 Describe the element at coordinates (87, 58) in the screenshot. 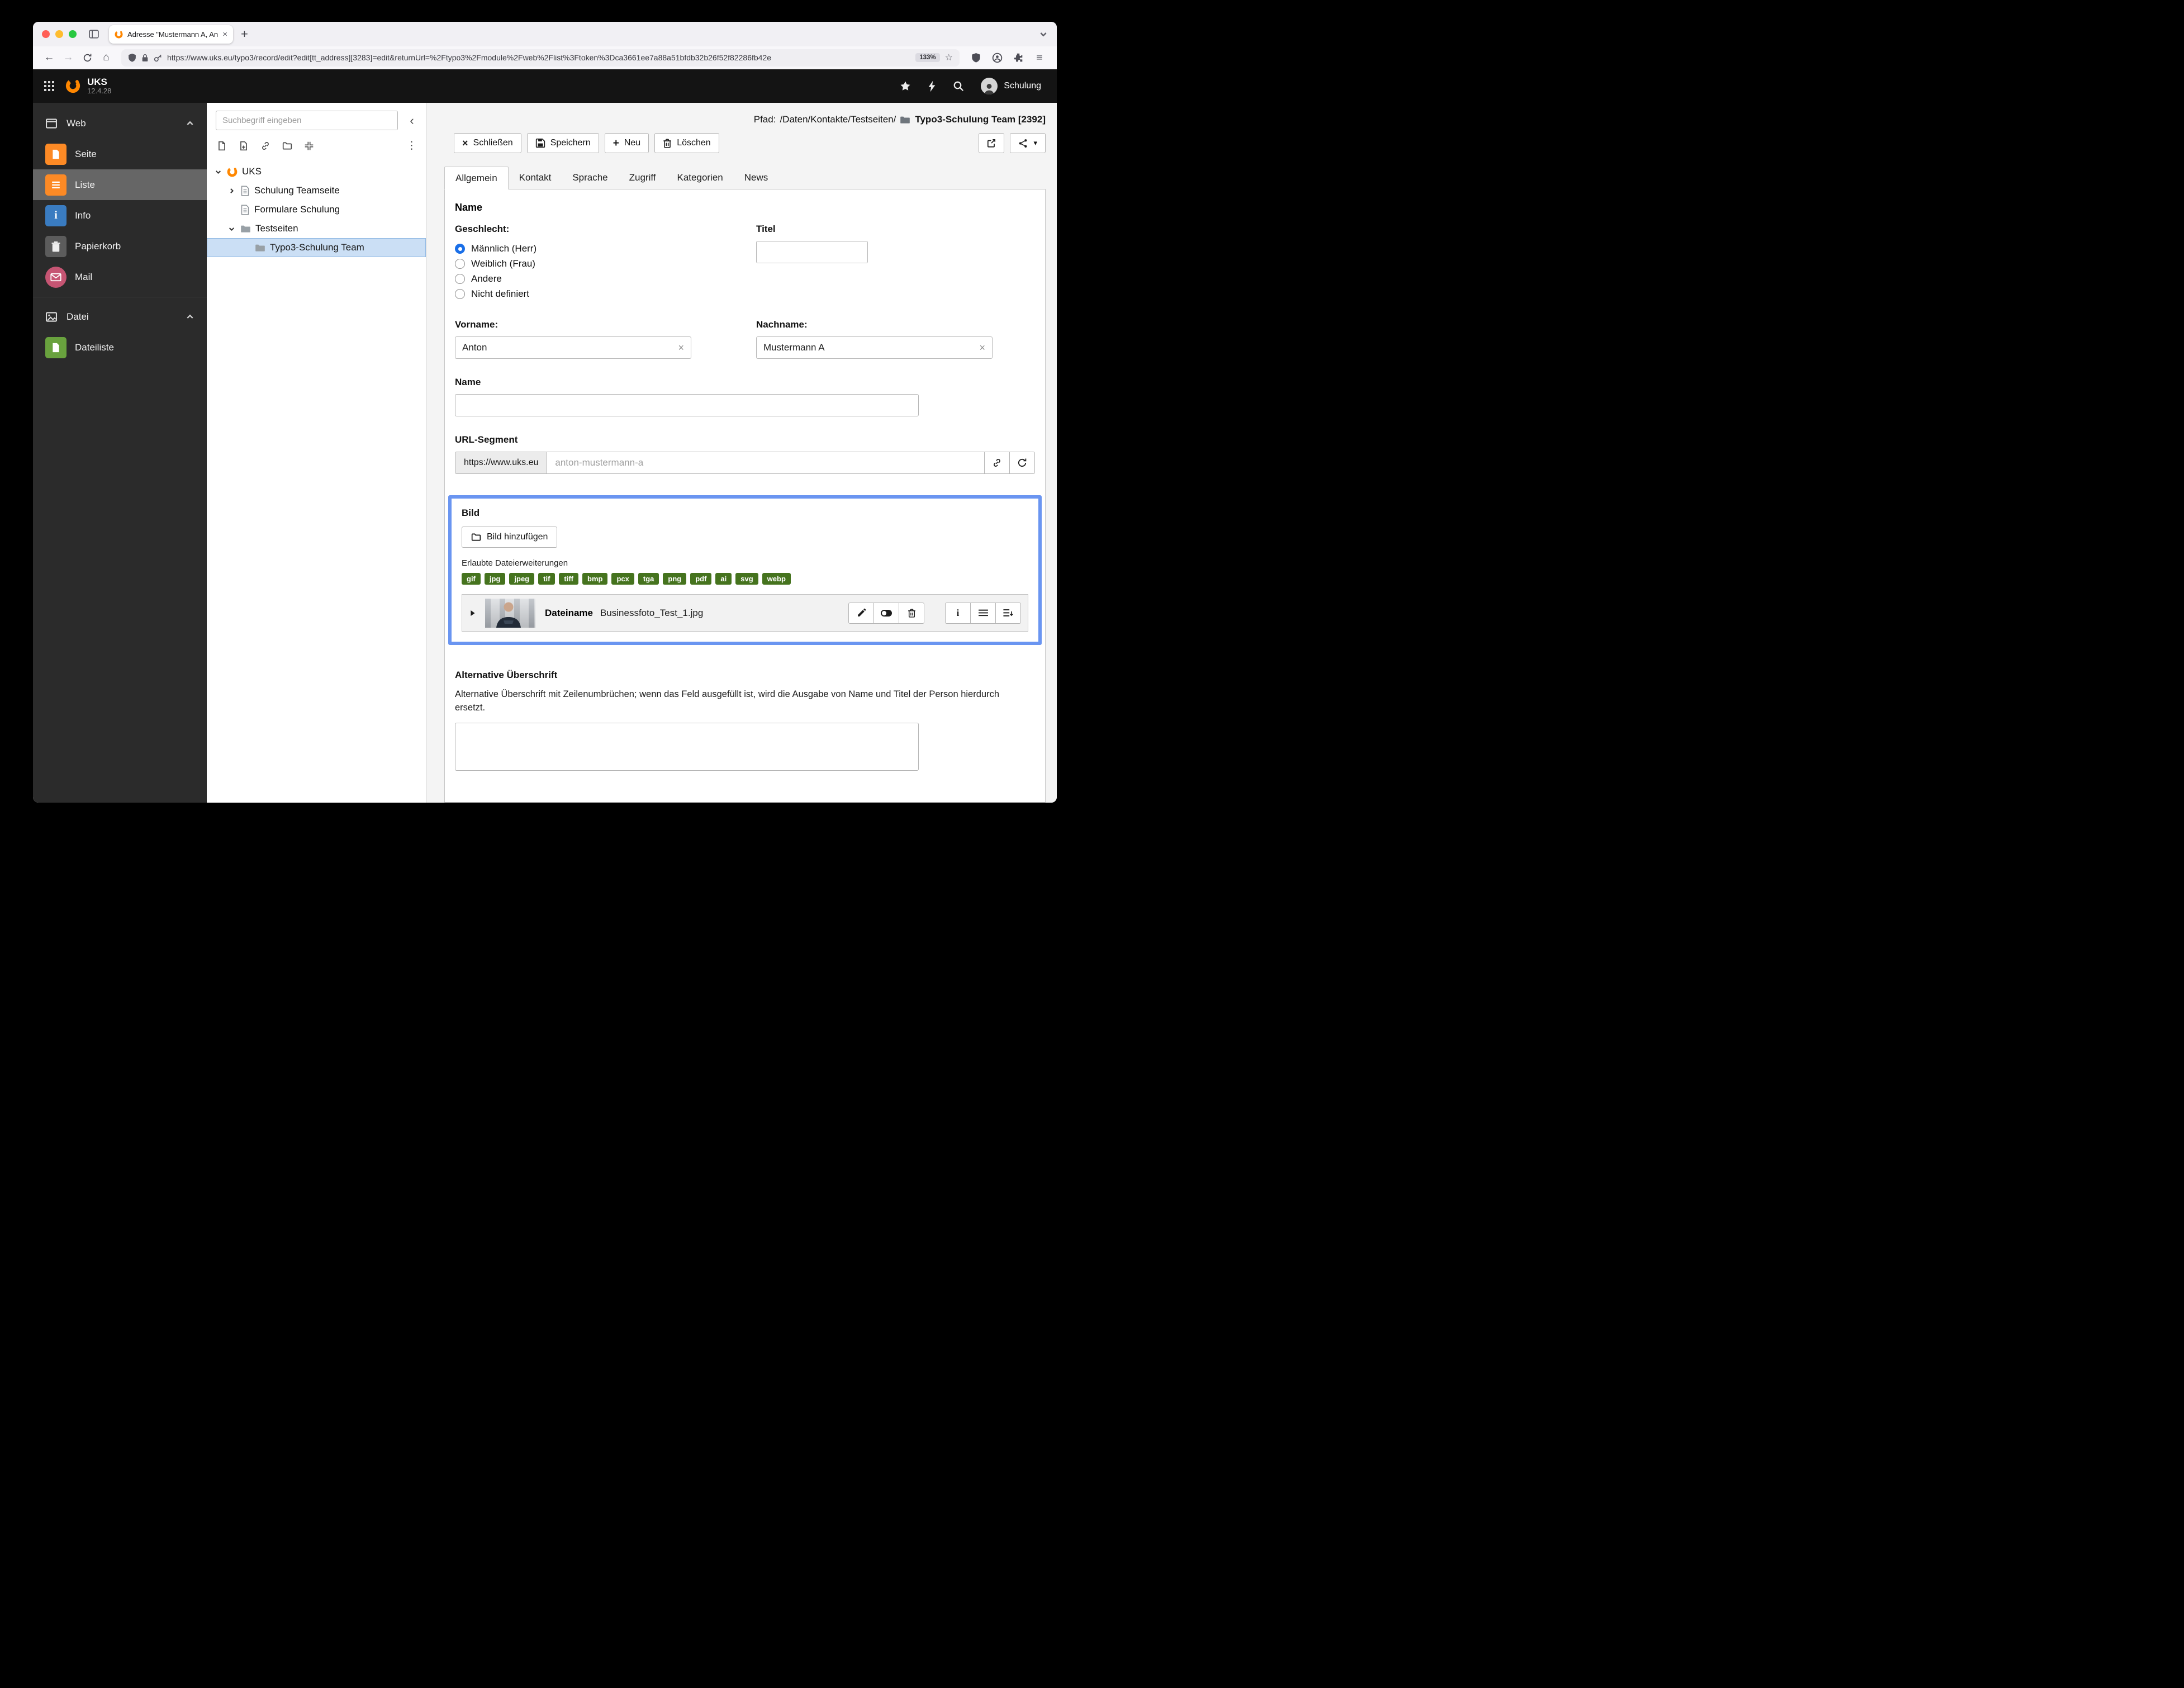

I see `reload-icon` at that location.